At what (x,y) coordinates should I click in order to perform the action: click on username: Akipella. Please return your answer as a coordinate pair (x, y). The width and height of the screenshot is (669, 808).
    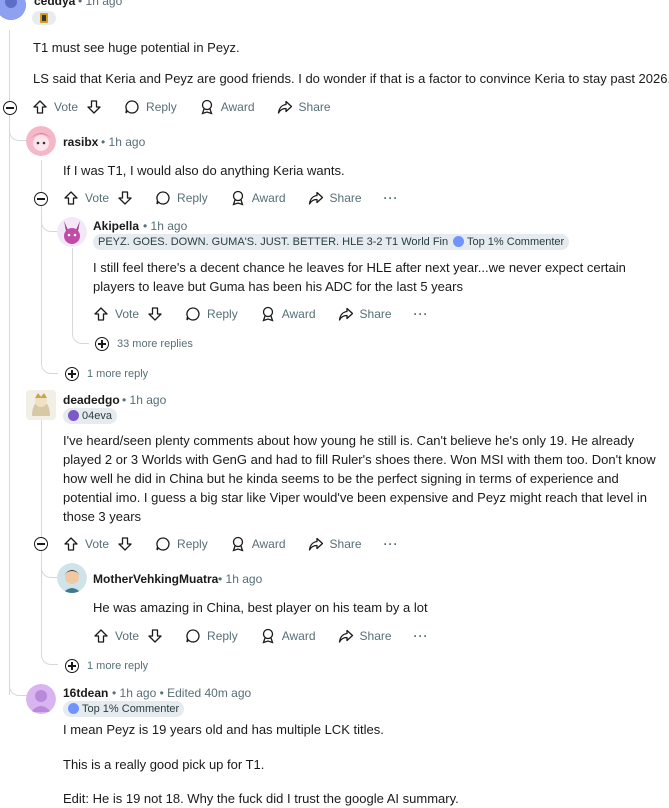
    Looking at the image, I should click on (116, 226).